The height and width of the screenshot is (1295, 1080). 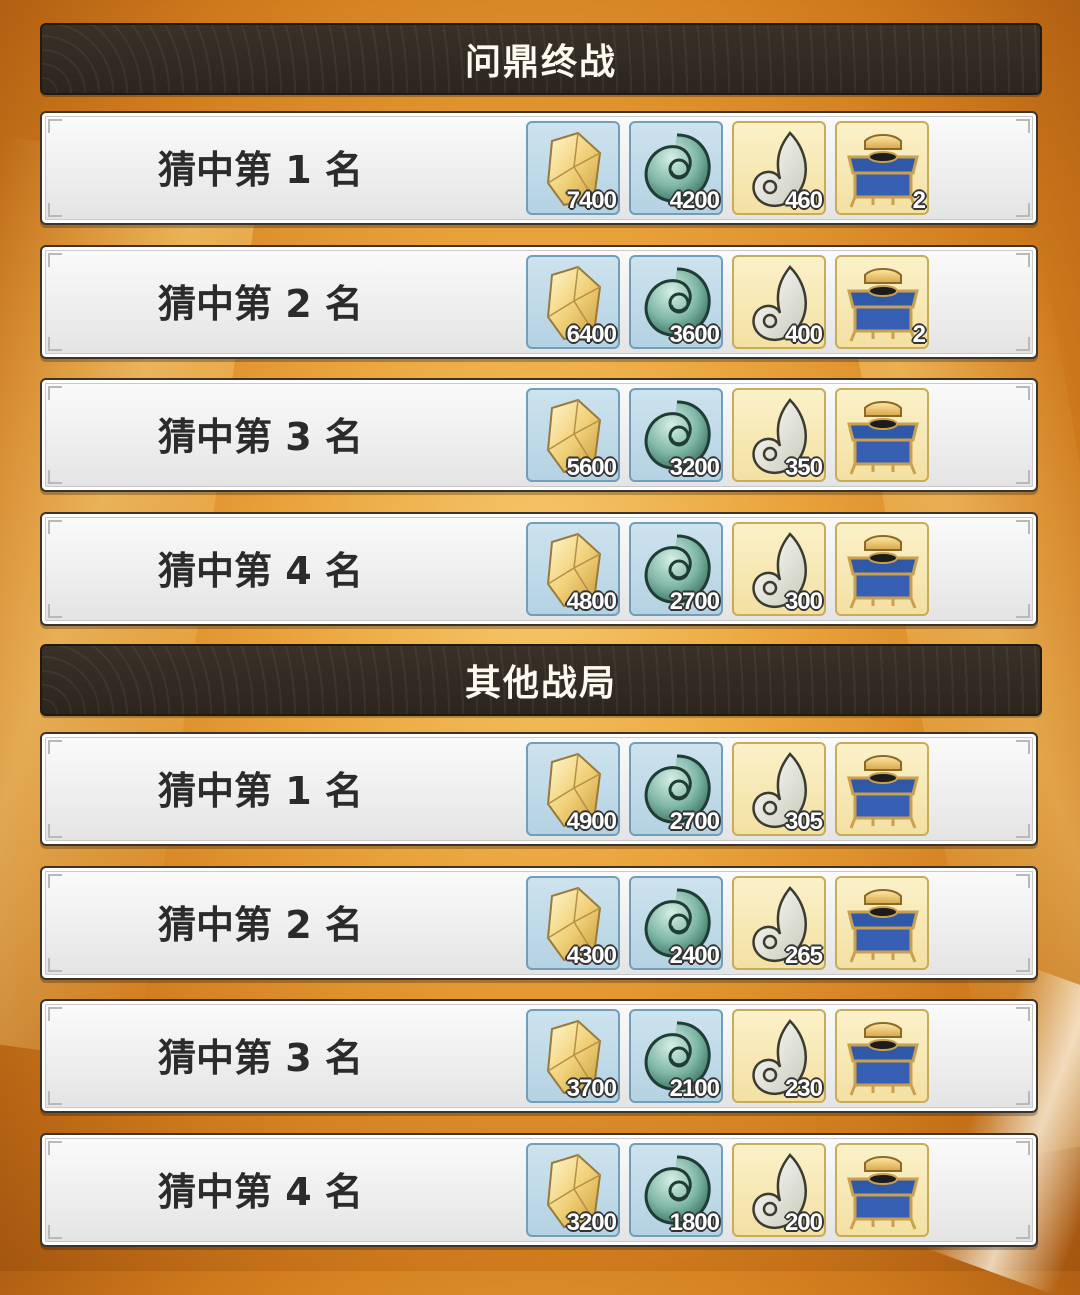 What do you see at coordinates (573, 923) in the screenshot?
I see `reward-item-crystal: 4300` at bounding box center [573, 923].